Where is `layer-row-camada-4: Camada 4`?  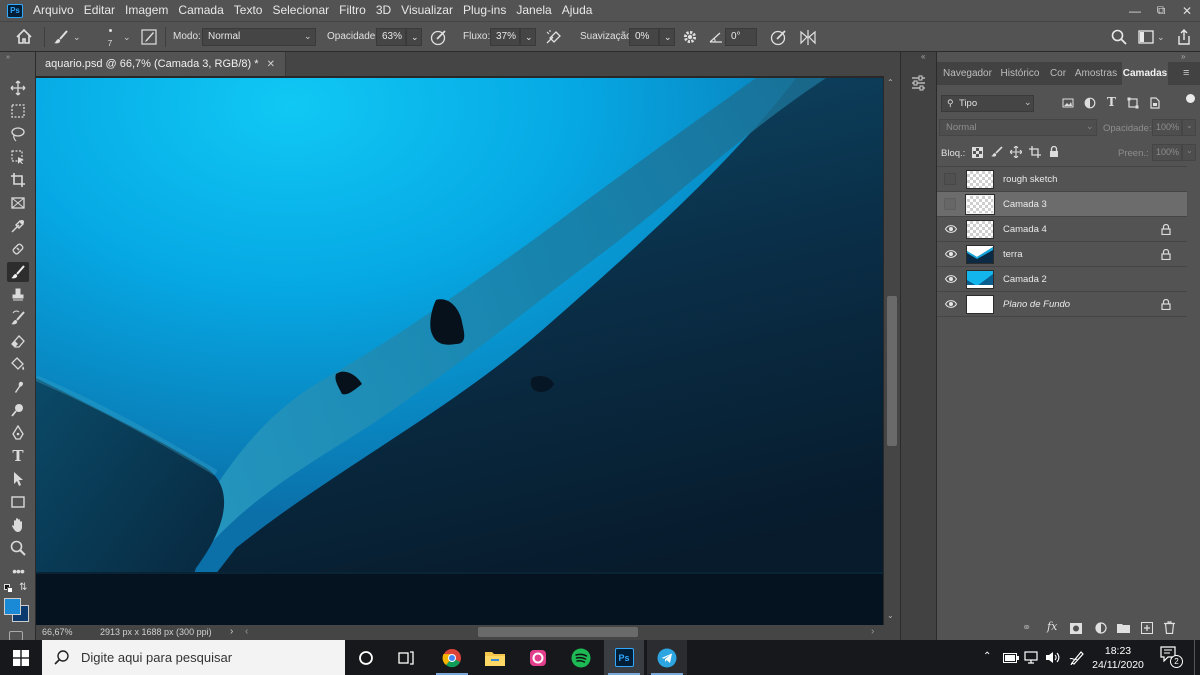 layer-row-camada-4: Camada 4 is located at coordinates (1062, 229).